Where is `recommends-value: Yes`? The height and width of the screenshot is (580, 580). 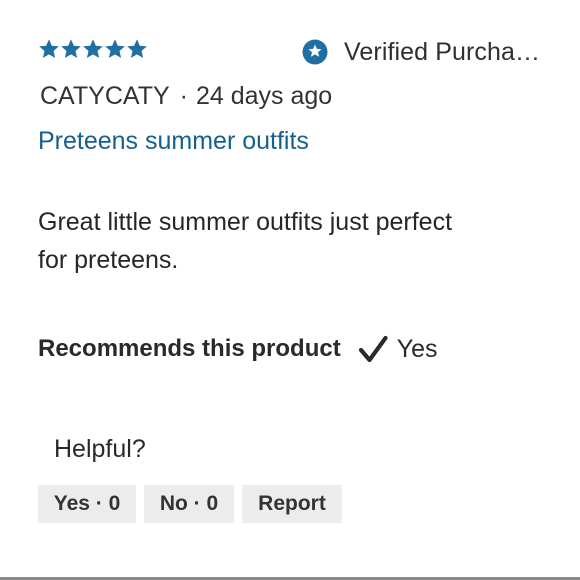 recommends-value: Yes is located at coordinates (417, 348).